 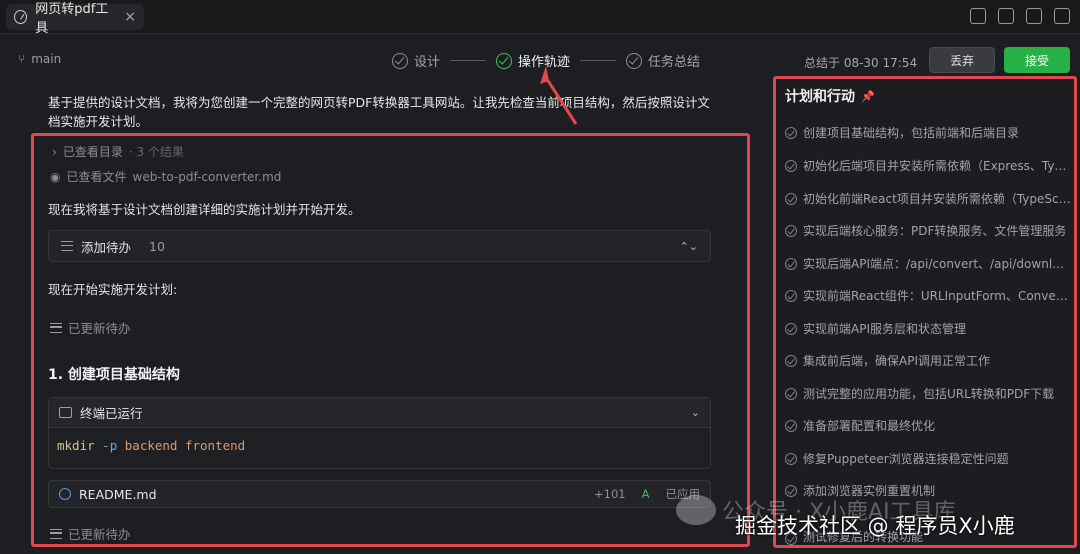 I want to click on discard-button: 丢弃, so click(x=962, y=60).